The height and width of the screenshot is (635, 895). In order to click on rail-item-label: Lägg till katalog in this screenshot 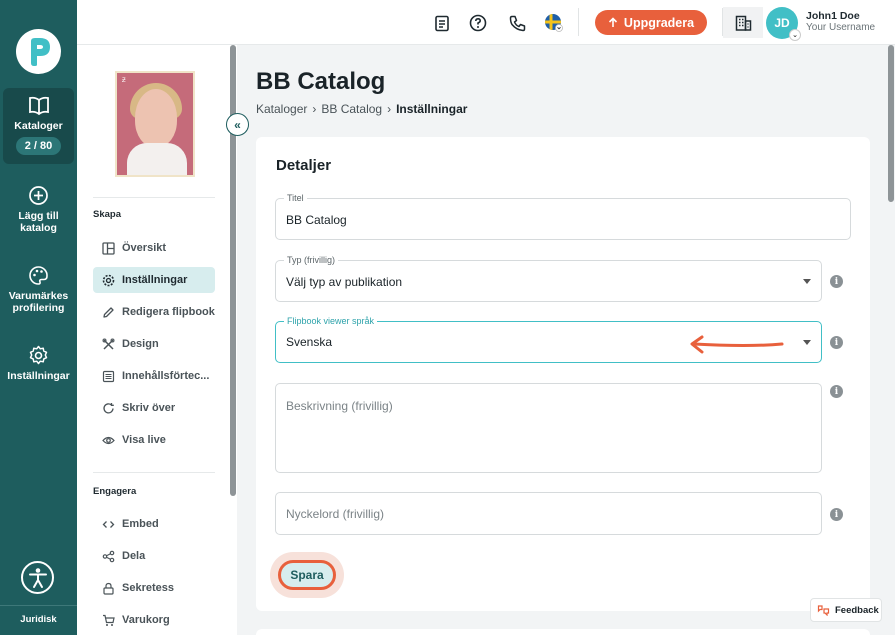, I will do `click(38, 222)`.